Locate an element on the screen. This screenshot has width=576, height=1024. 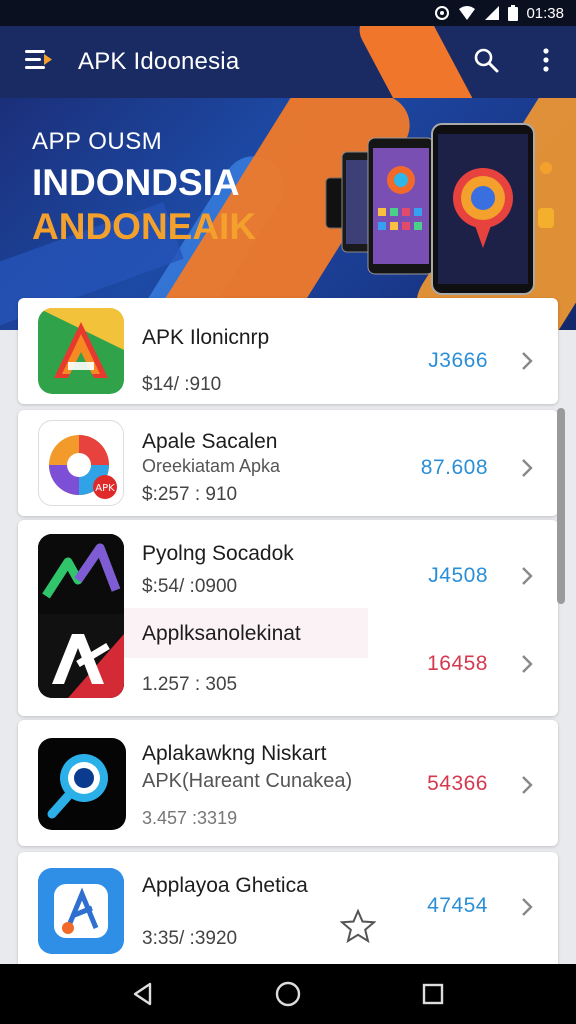
app-icon-search is located at coordinates (82, 784).